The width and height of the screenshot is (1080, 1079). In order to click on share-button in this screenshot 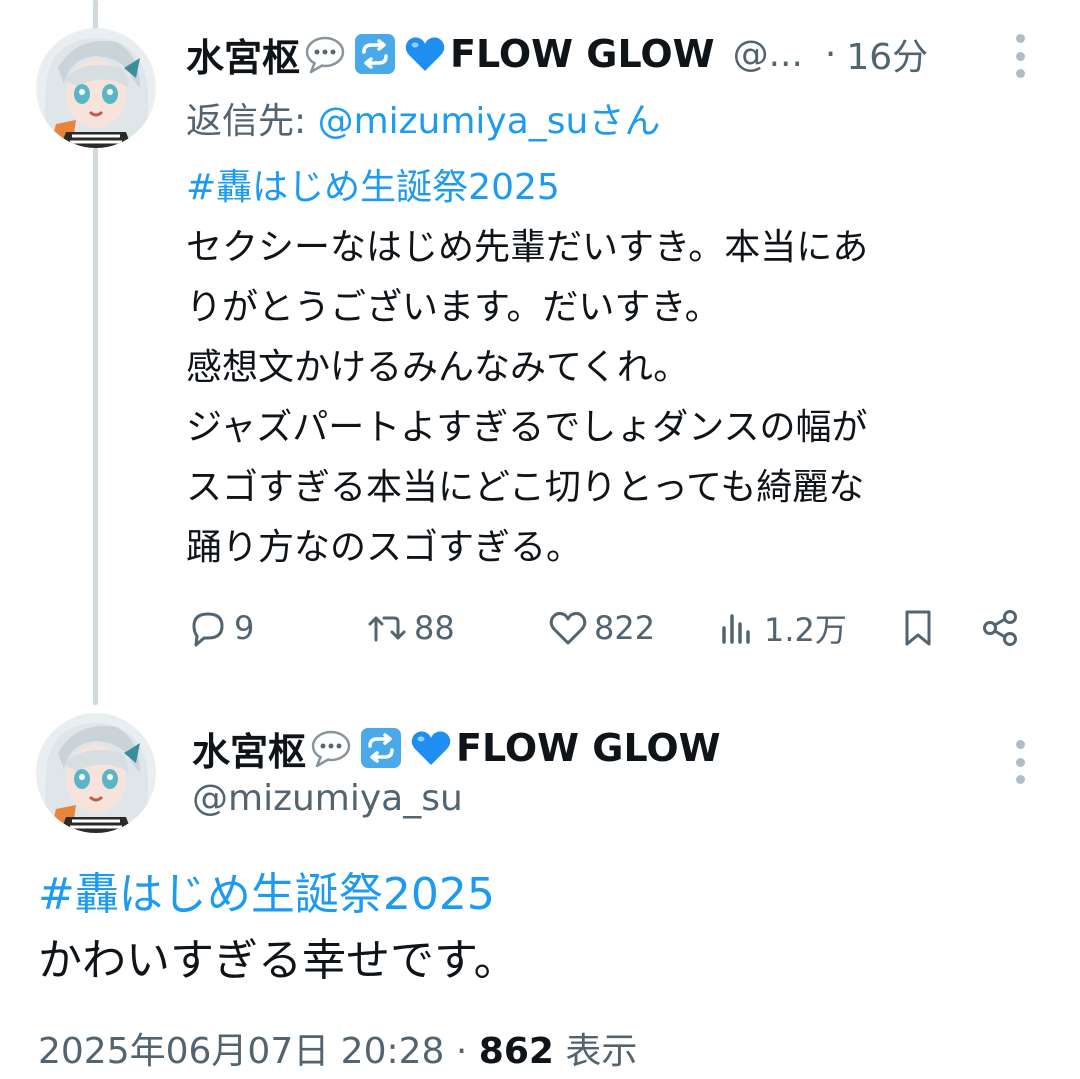, I will do `click(1000, 628)`.